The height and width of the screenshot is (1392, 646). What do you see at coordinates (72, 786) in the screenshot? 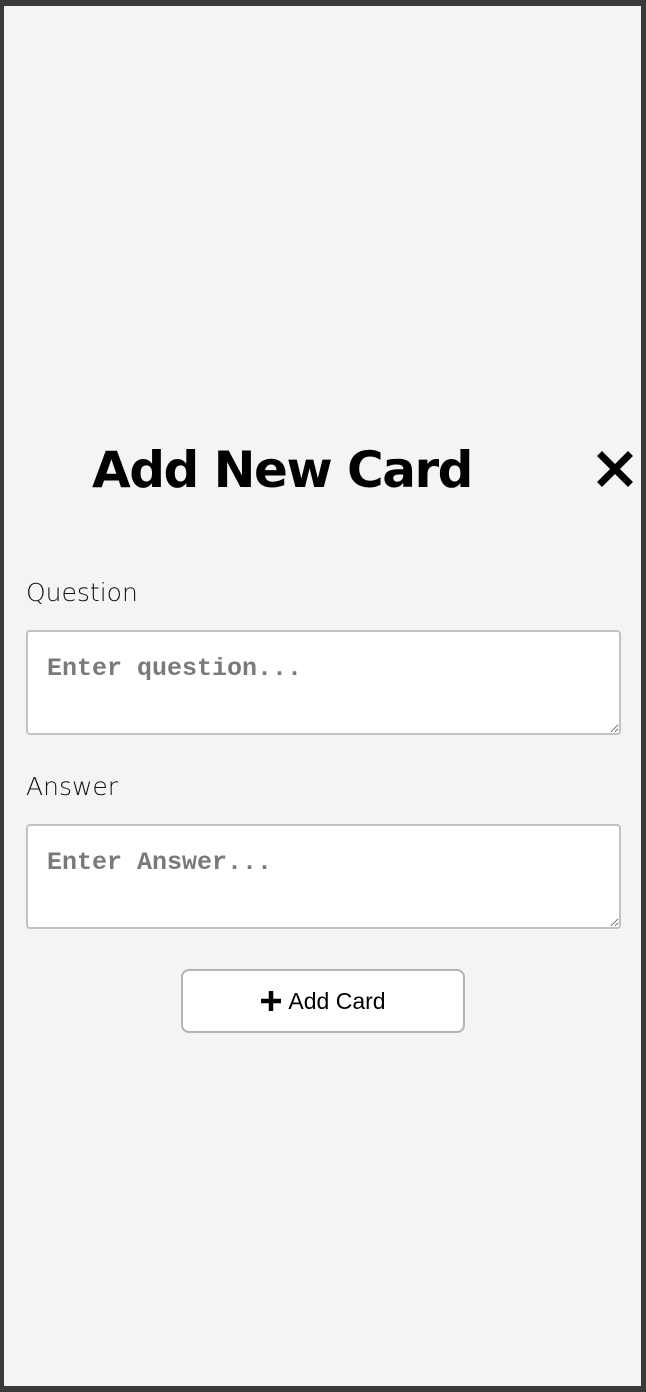
I see `answer-label: Answer` at bounding box center [72, 786].